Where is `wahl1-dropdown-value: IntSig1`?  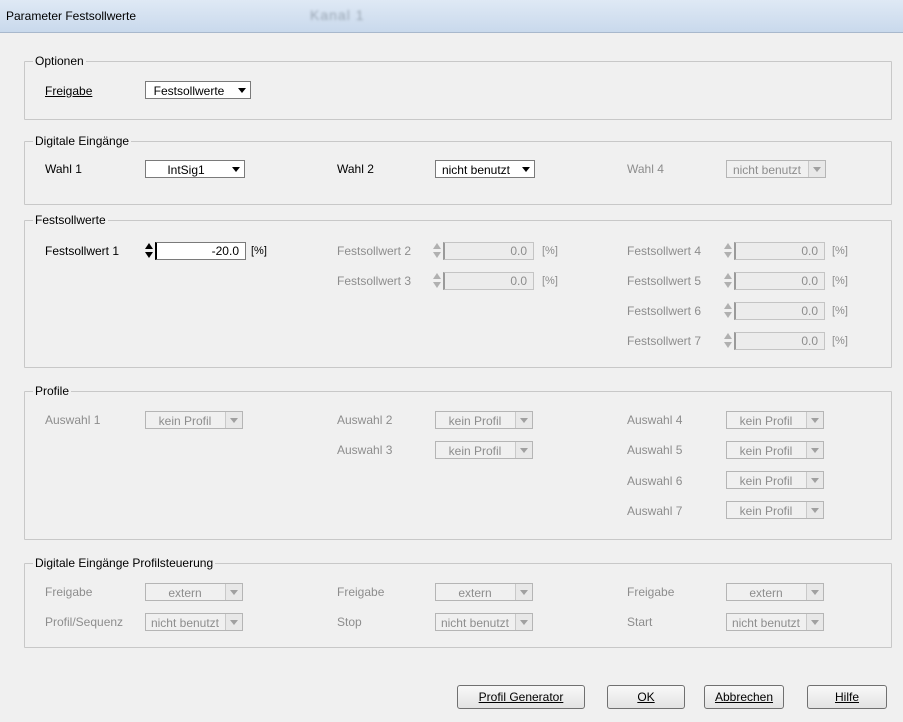
wahl1-dropdown-value: IntSig1 is located at coordinates (186, 170).